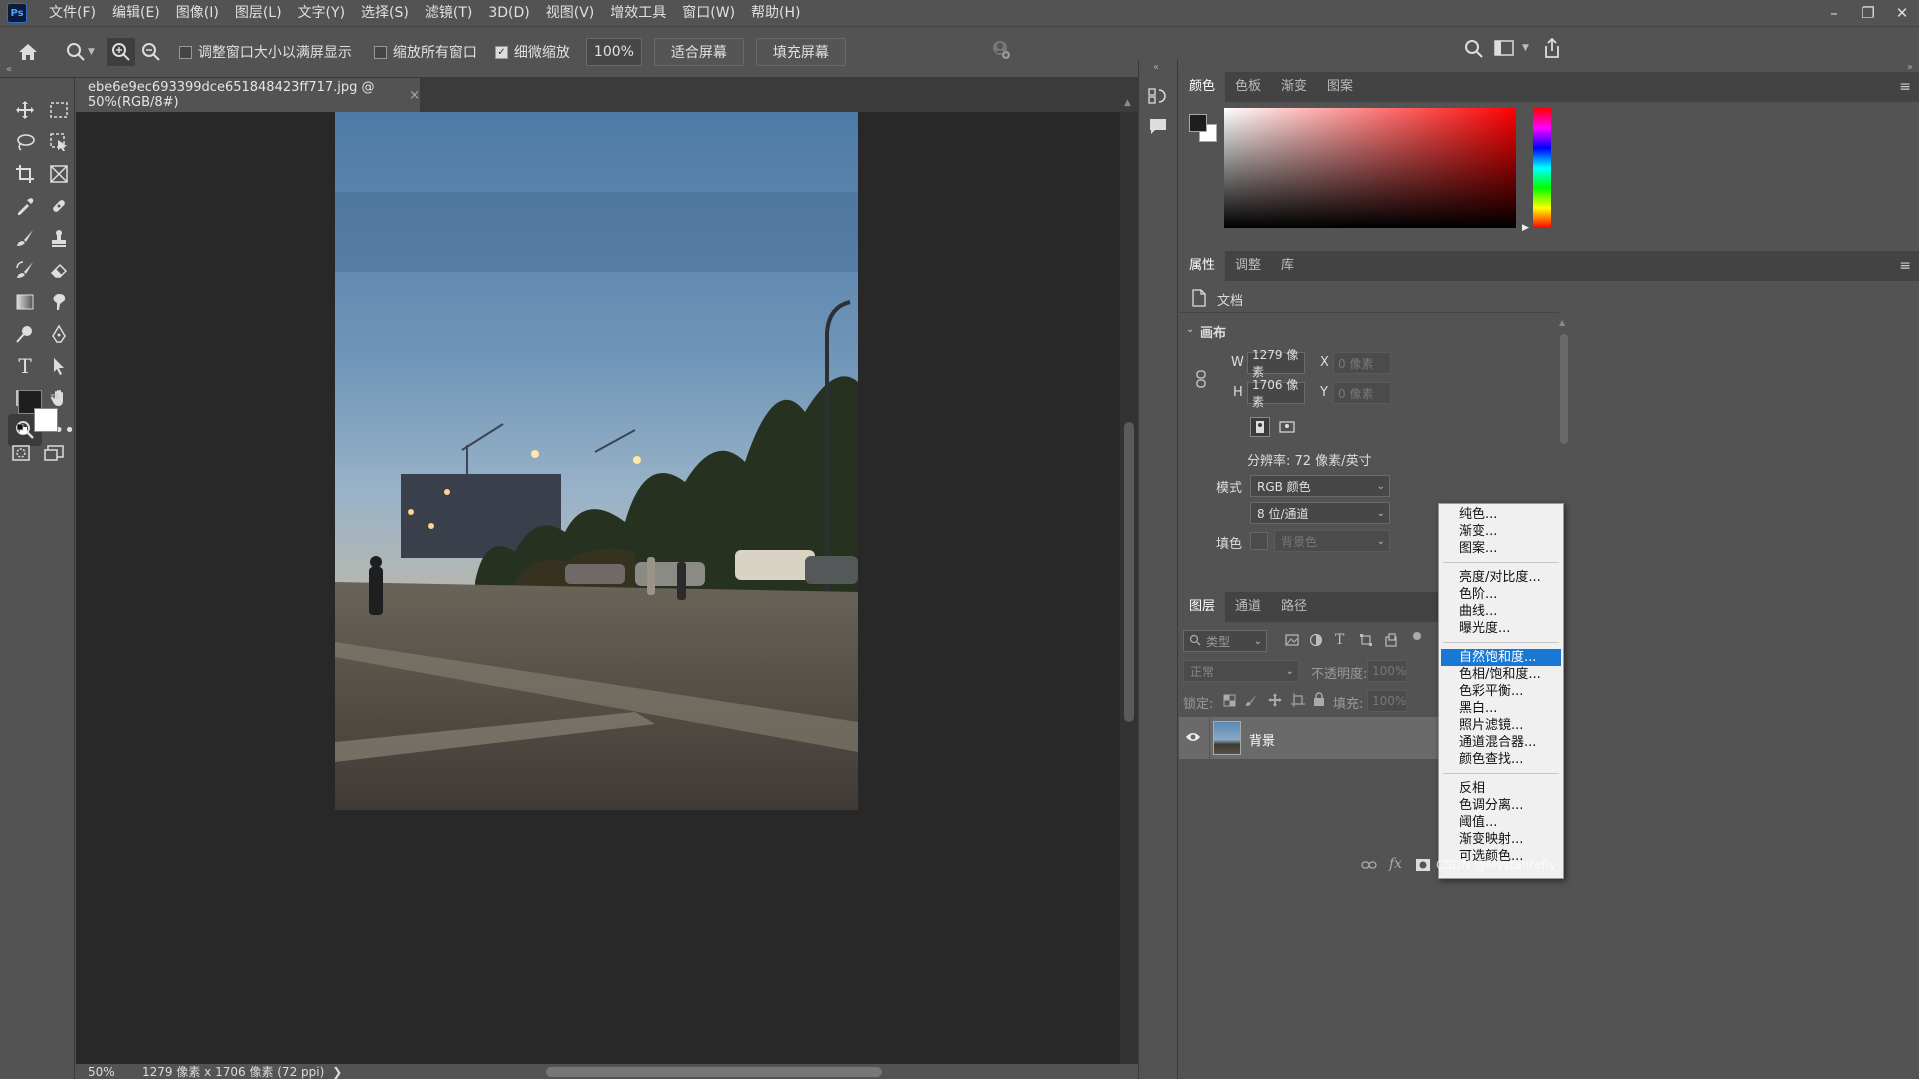 Image resolution: width=1919 pixels, height=1079 pixels. Describe the element at coordinates (59, 302) in the screenshot. I see `smudge-tool-icon` at that location.